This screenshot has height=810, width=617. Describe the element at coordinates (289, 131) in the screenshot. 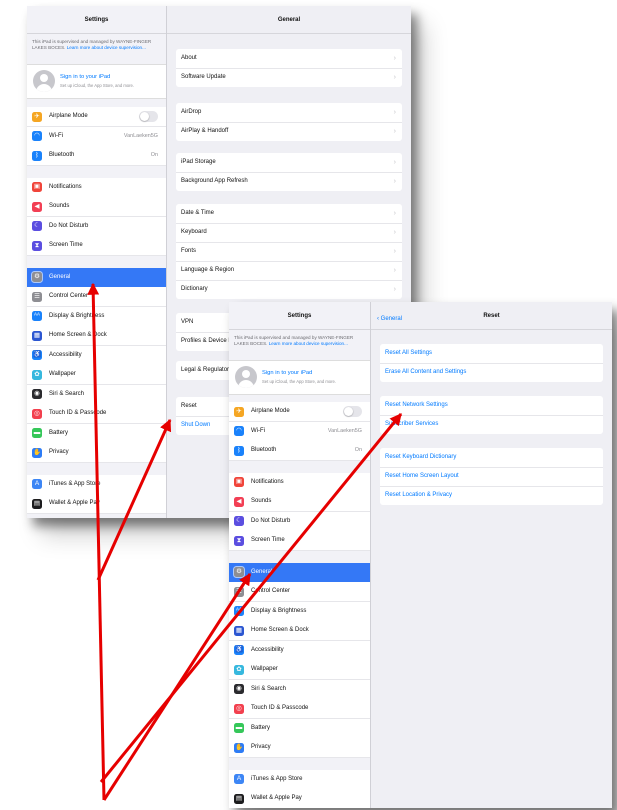

I see `row-airplay-and-handoff: AirPlay & Handoff ›` at that location.